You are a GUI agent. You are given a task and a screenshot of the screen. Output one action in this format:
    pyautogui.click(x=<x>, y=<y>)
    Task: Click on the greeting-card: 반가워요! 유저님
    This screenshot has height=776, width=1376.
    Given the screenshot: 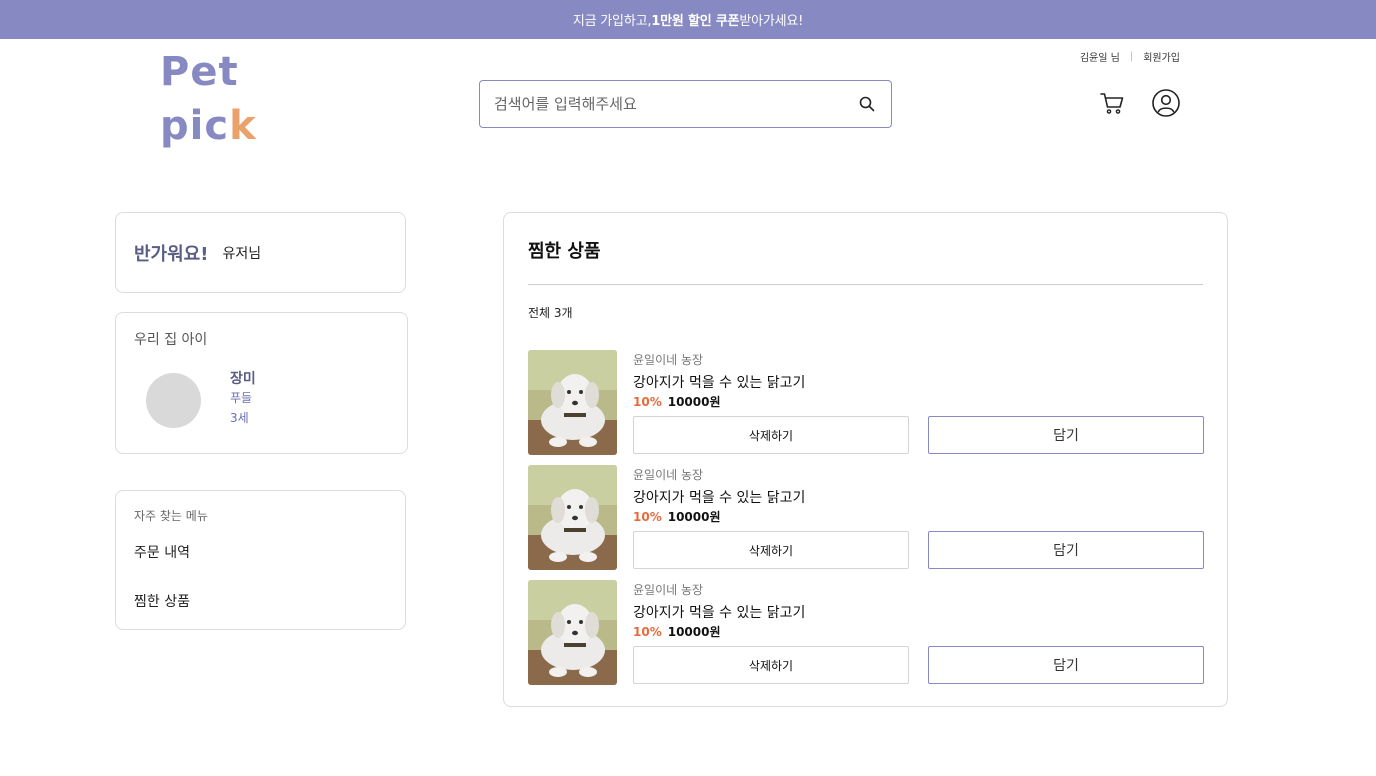 What is the action you would take?
    pyautogui.click(x=260, y=252)
    